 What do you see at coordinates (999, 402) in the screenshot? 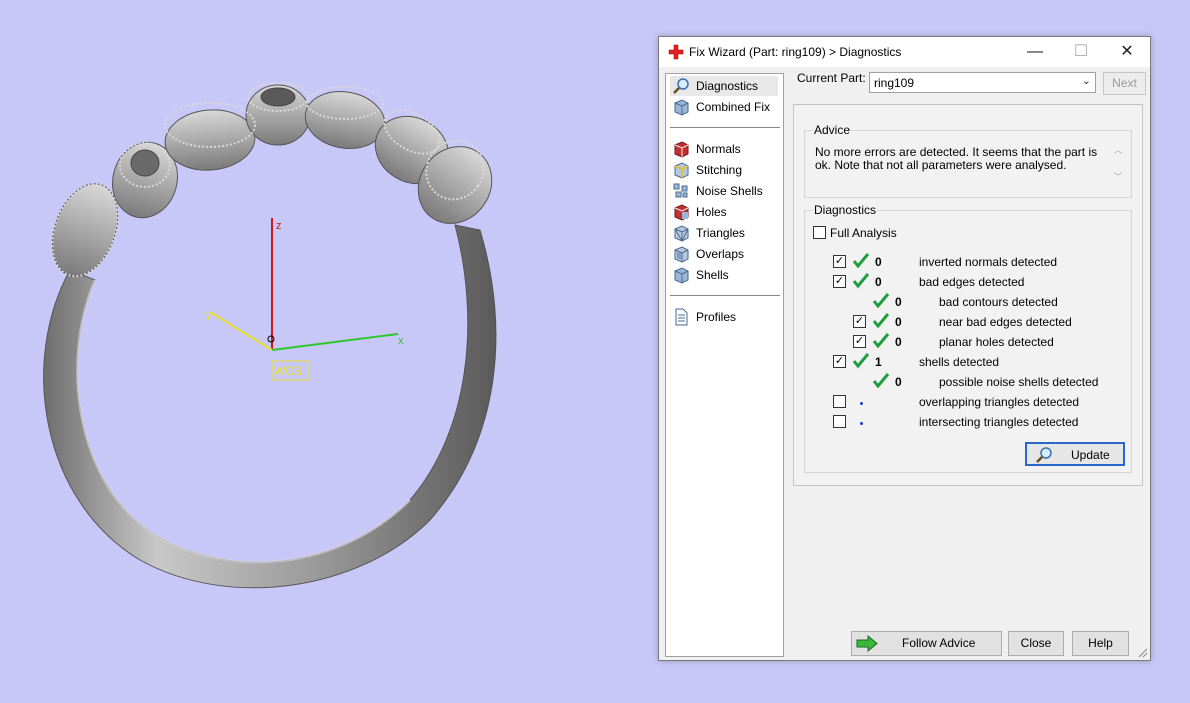
I see `diag-label: overlapping triangles detected` at bounding box center [999, 402].